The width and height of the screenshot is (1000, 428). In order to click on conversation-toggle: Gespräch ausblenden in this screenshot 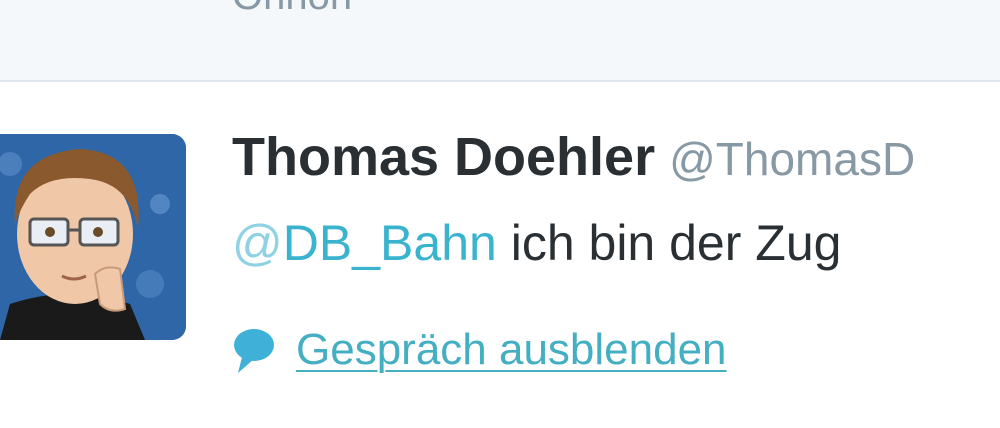, I will do `click(479, 350)`.